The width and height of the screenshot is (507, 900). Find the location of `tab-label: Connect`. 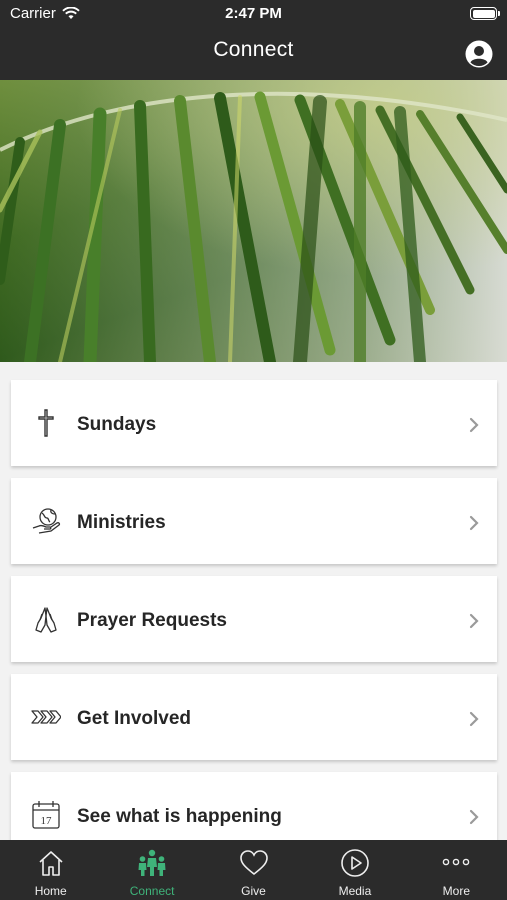

tab-label: Connect is located at coordinates (152, 891).